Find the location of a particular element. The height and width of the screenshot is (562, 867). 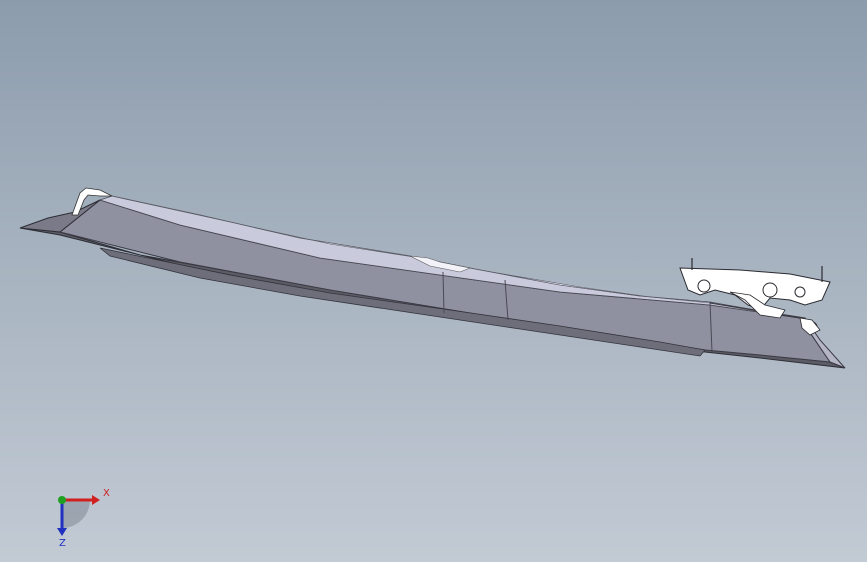

x-axis-arrow is located at coordinates (96, 500).